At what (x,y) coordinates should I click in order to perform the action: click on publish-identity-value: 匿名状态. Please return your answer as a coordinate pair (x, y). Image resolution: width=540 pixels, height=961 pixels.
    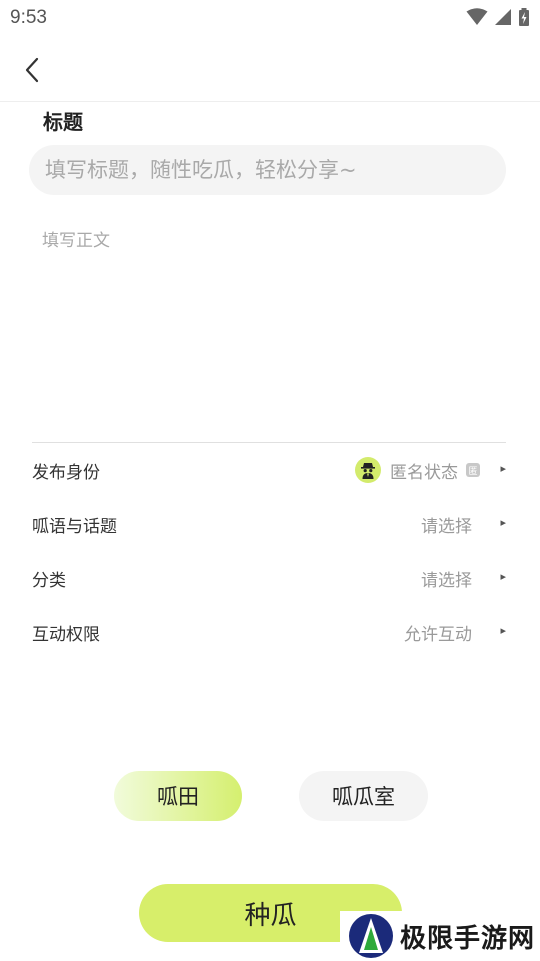
    Looking at the image, I should click on (424, 472).